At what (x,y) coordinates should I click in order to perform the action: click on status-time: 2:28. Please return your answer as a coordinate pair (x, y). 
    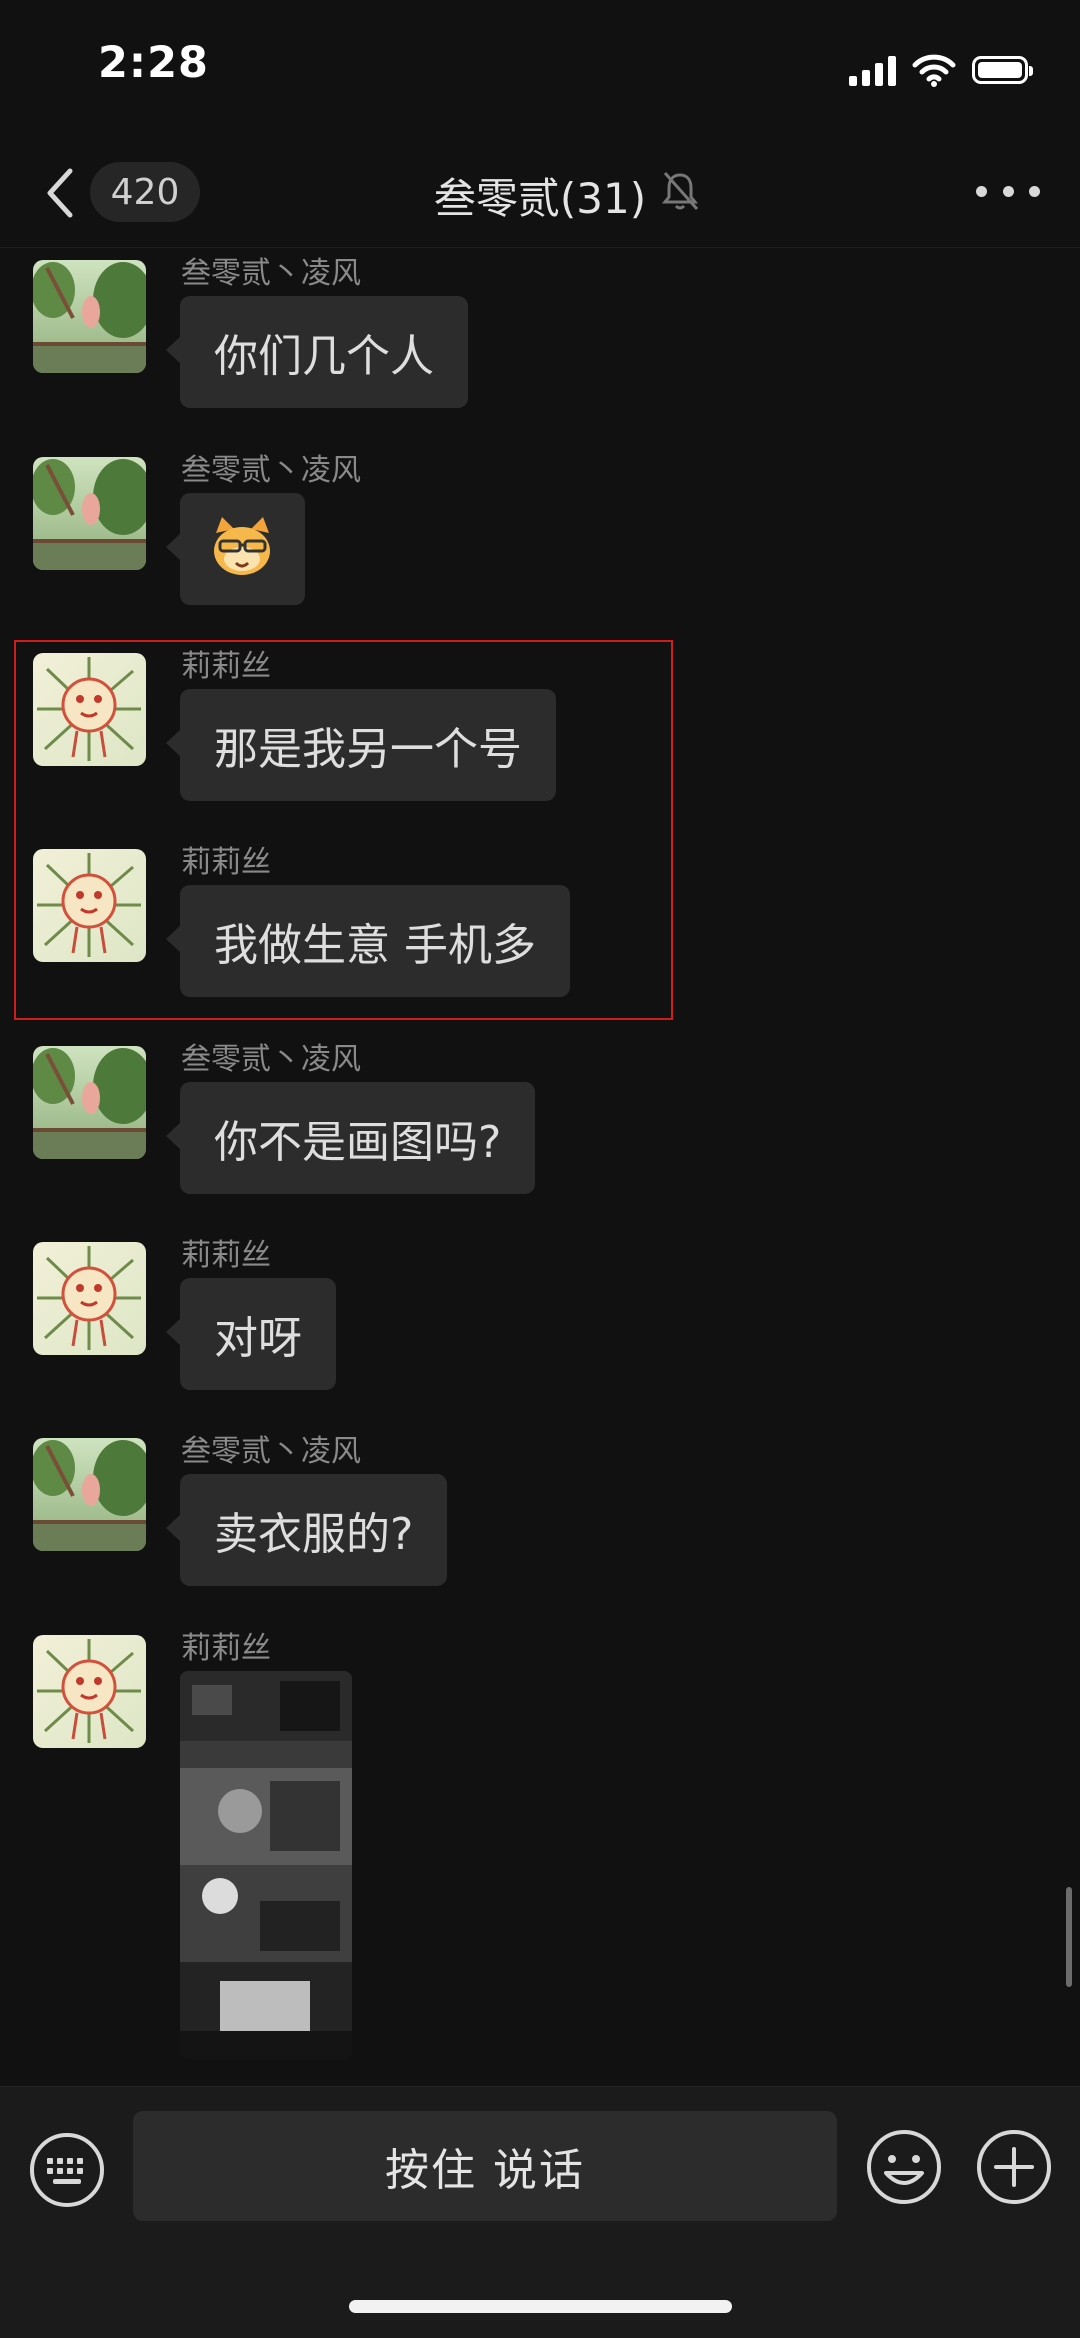
    Looking at the image, I should click on (153, 63).